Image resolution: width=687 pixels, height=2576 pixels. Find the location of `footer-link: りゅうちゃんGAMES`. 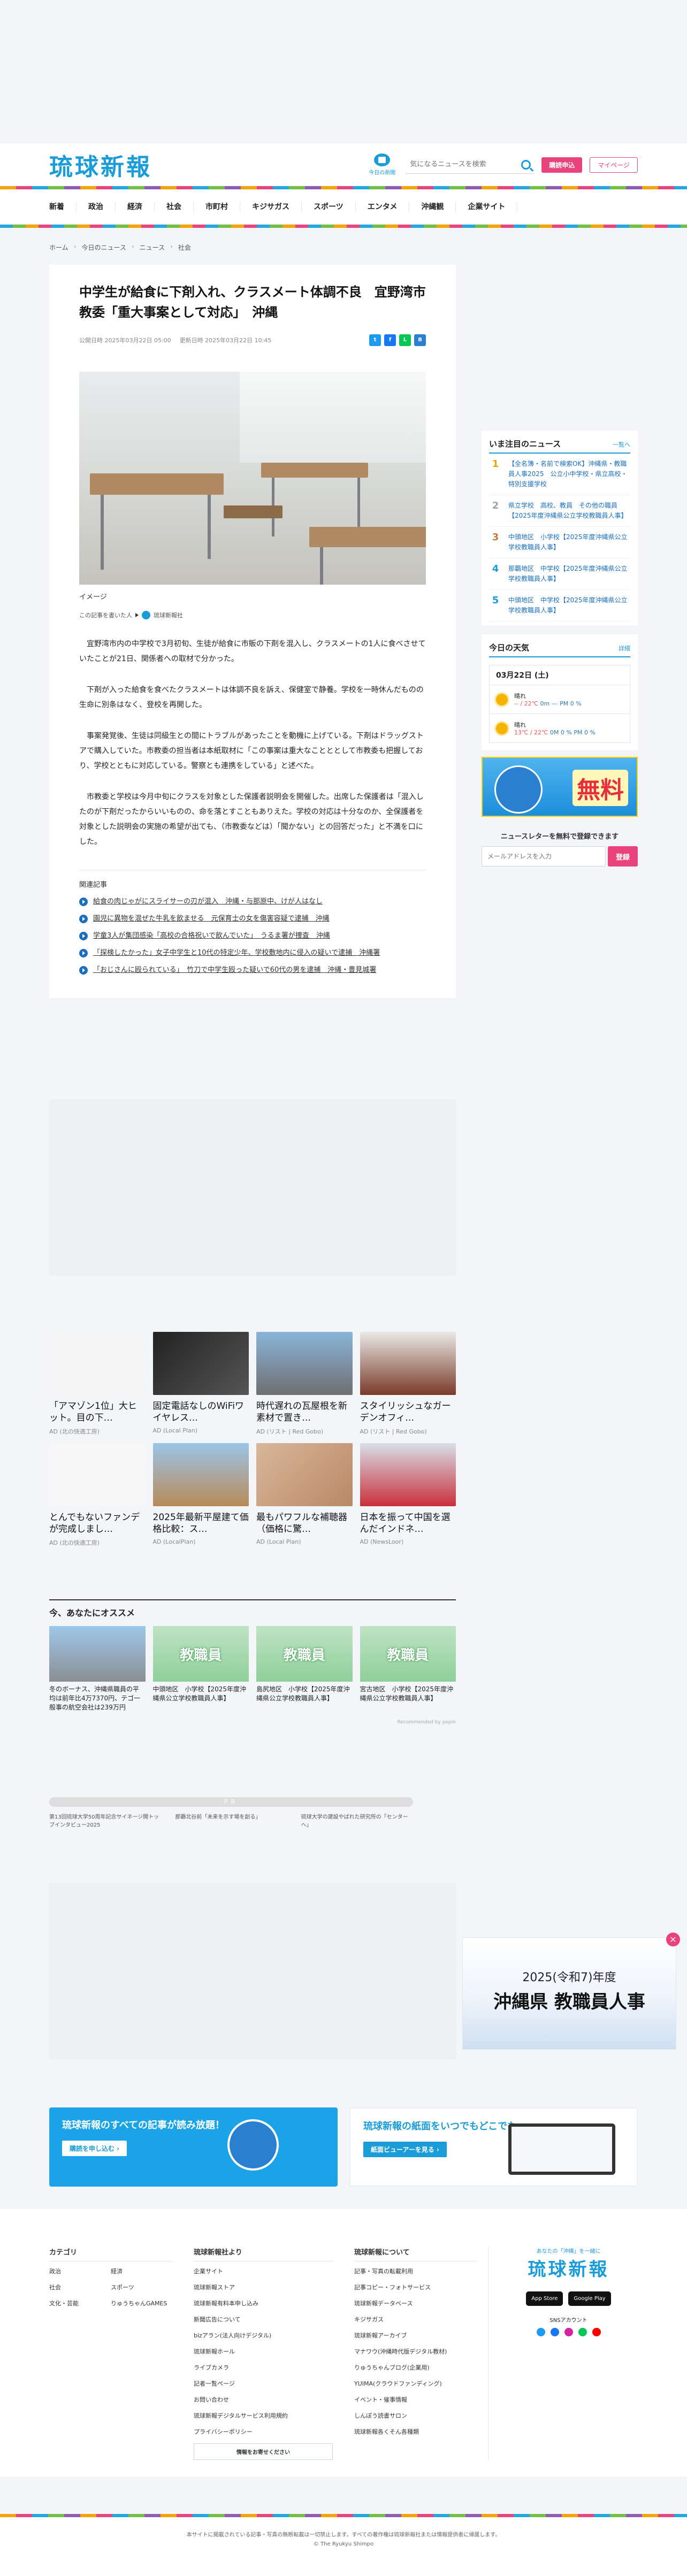

footer-link: りゅうちゃんGAMES is located at coordinates (141, 2303).